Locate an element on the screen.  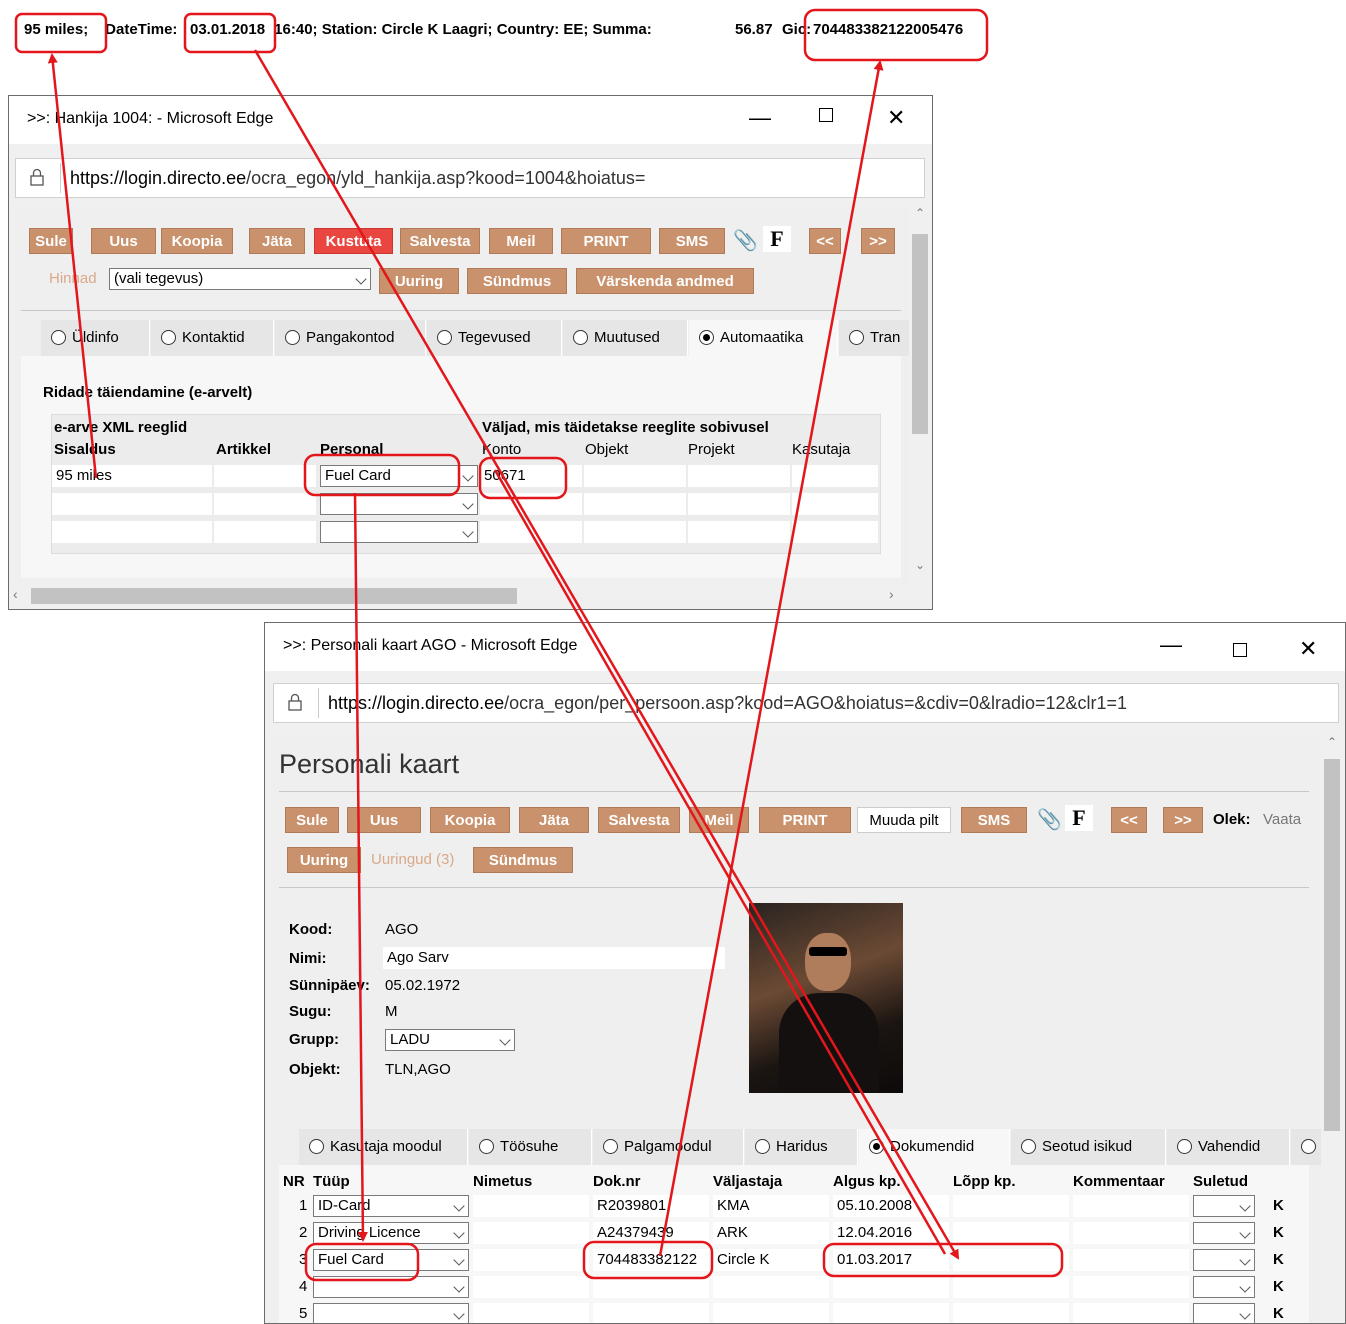
doc-type-select: Fuel Card is located at coordinates (391, 1260).